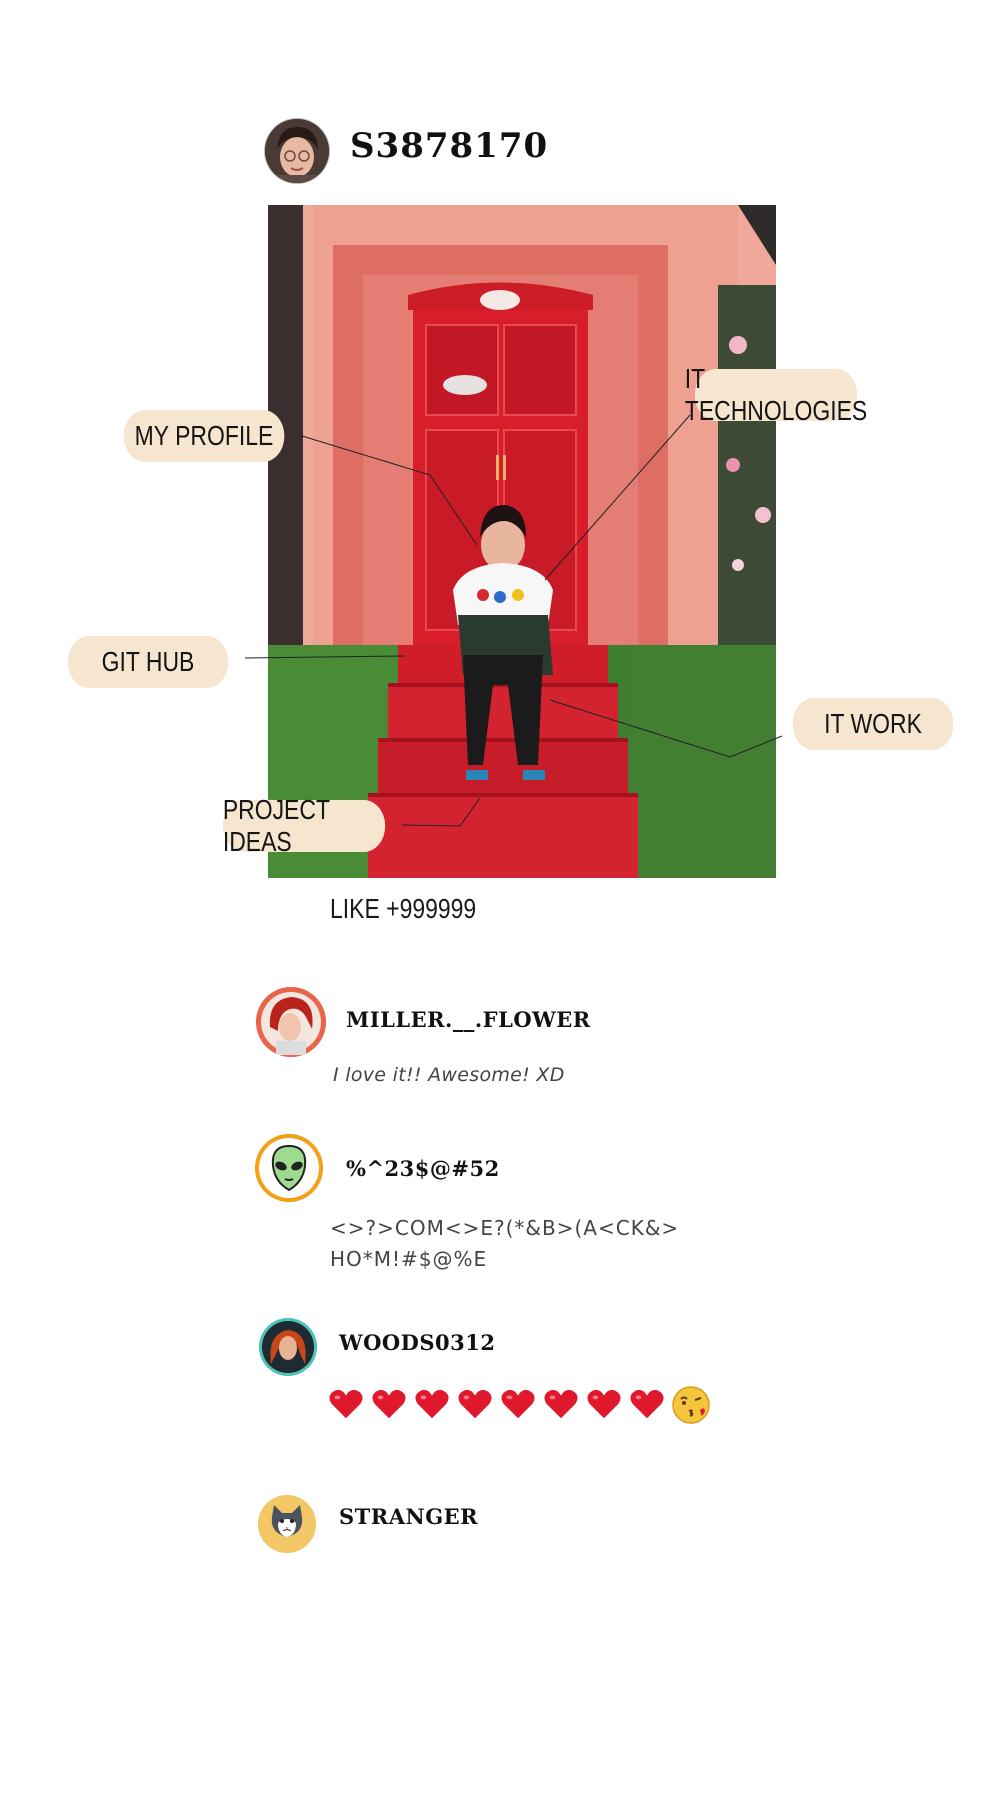  I want to click on comment-username: %^23$@#52, so click(423, 1168).